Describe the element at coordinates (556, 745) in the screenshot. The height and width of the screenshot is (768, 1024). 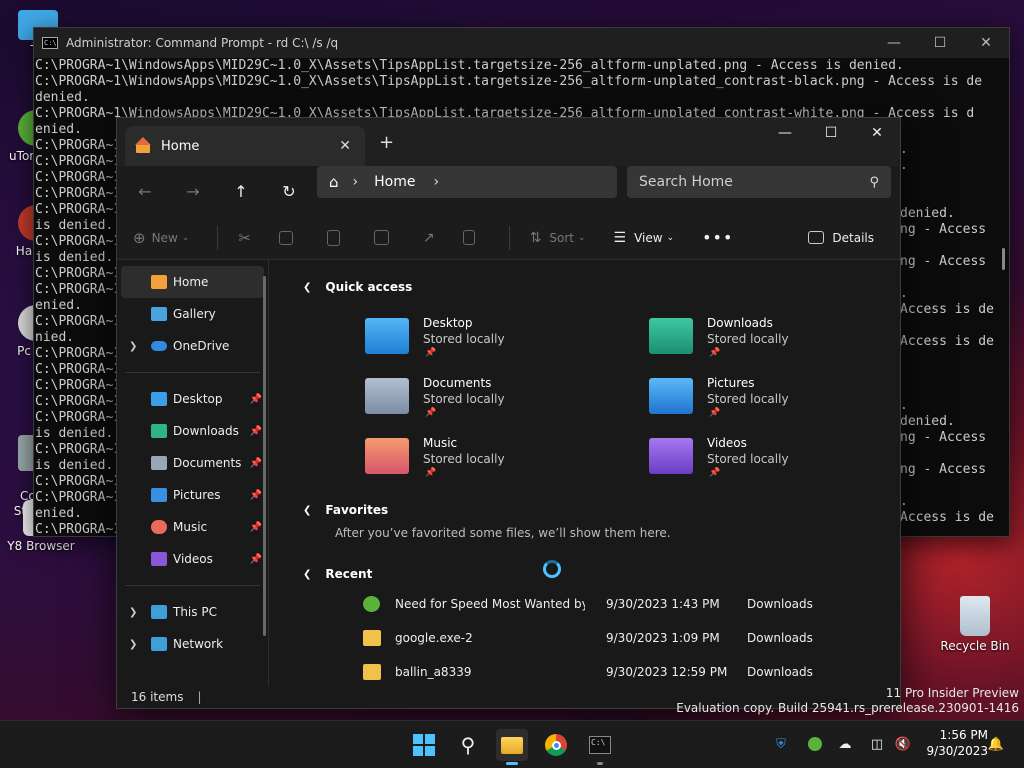
I see `taskbar-chrome` at that location.